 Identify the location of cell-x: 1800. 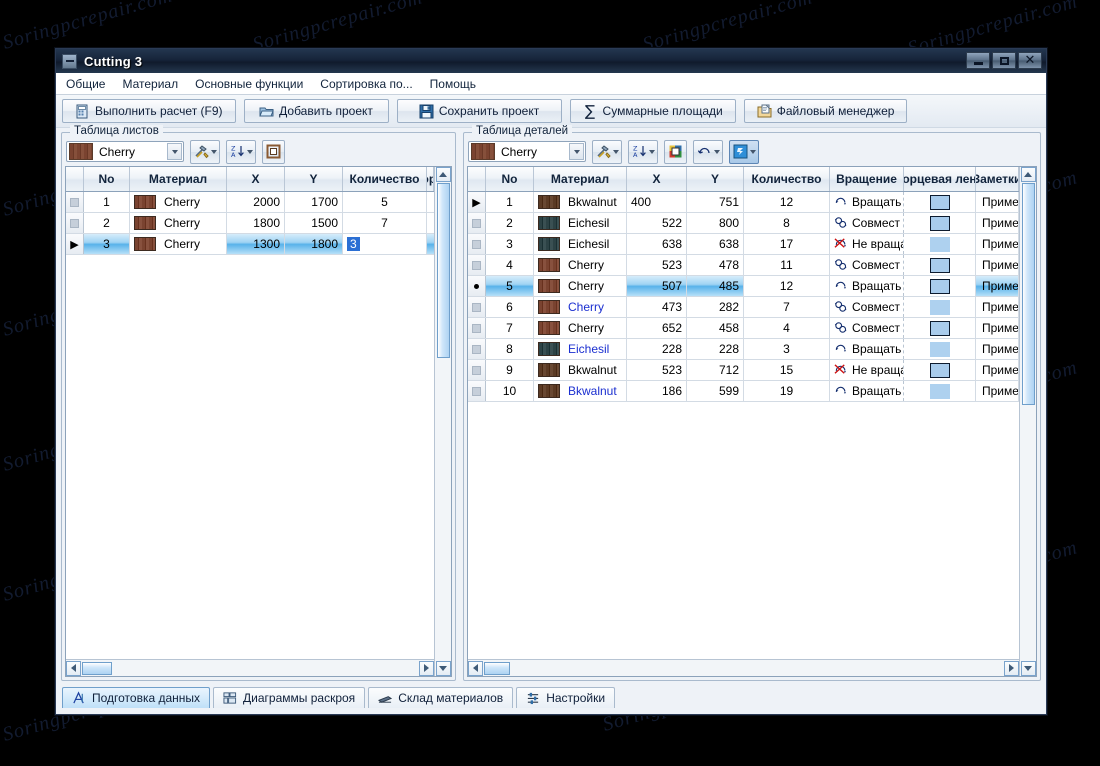
(256, 223).